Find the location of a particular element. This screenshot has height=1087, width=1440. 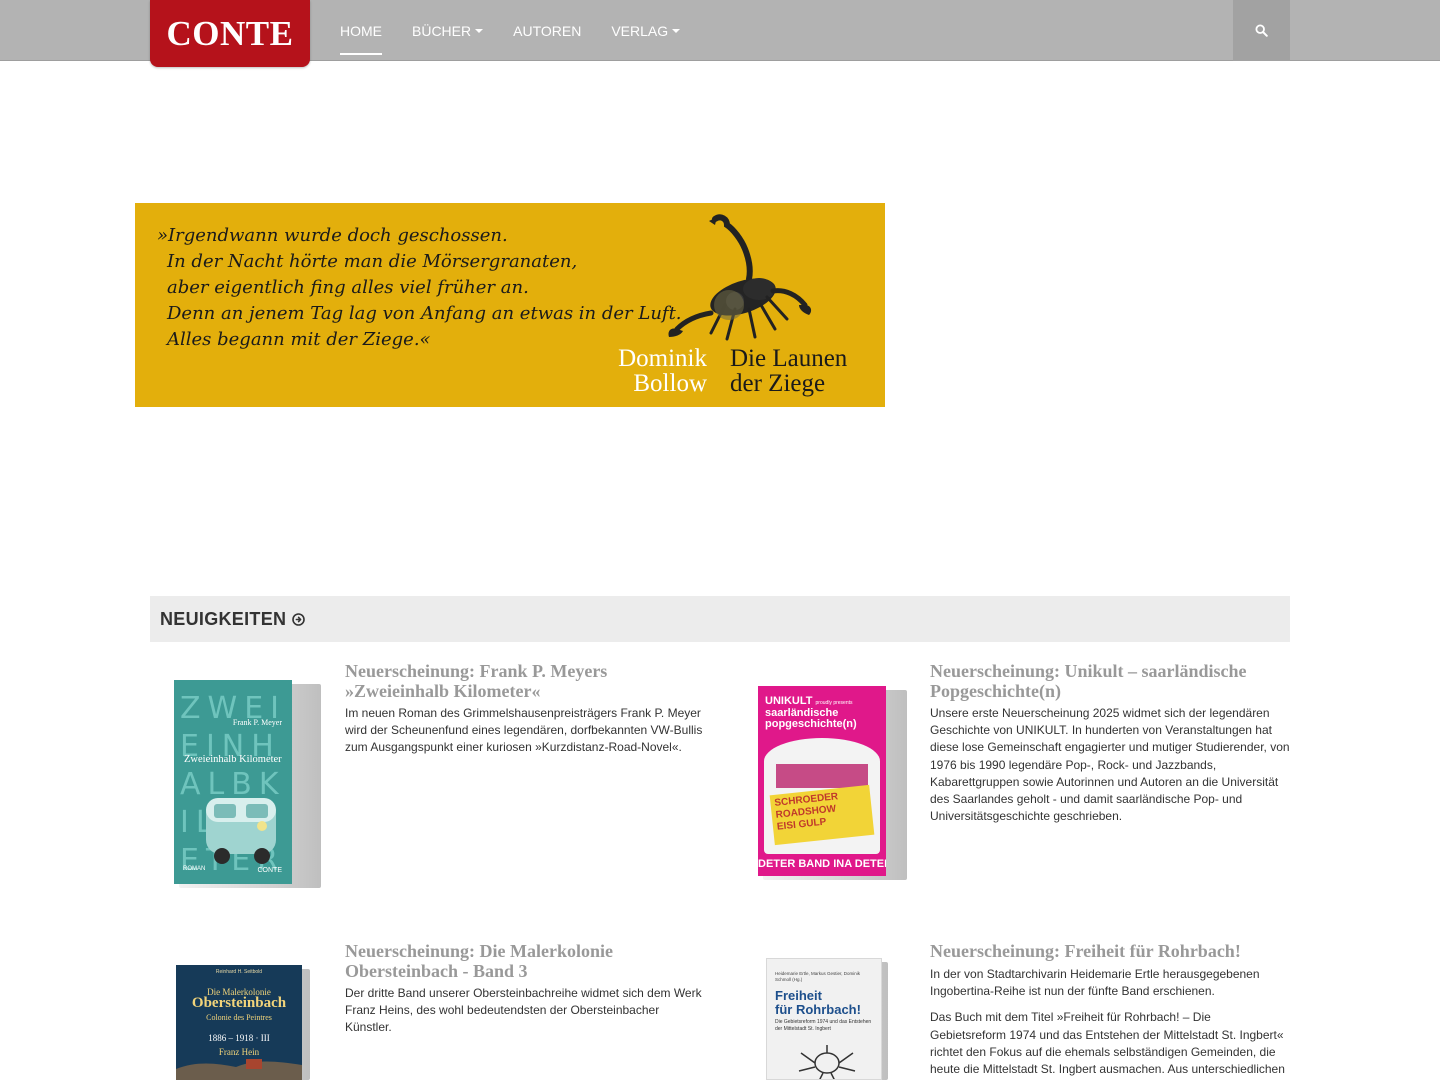

search-icon is located at coordinates (1261, 30).